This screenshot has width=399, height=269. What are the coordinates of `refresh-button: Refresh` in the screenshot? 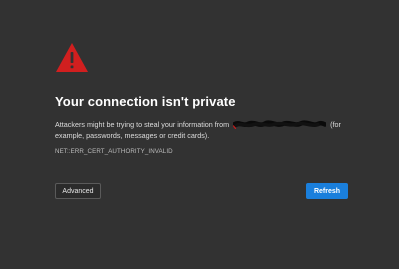 It's located at (327, 191).